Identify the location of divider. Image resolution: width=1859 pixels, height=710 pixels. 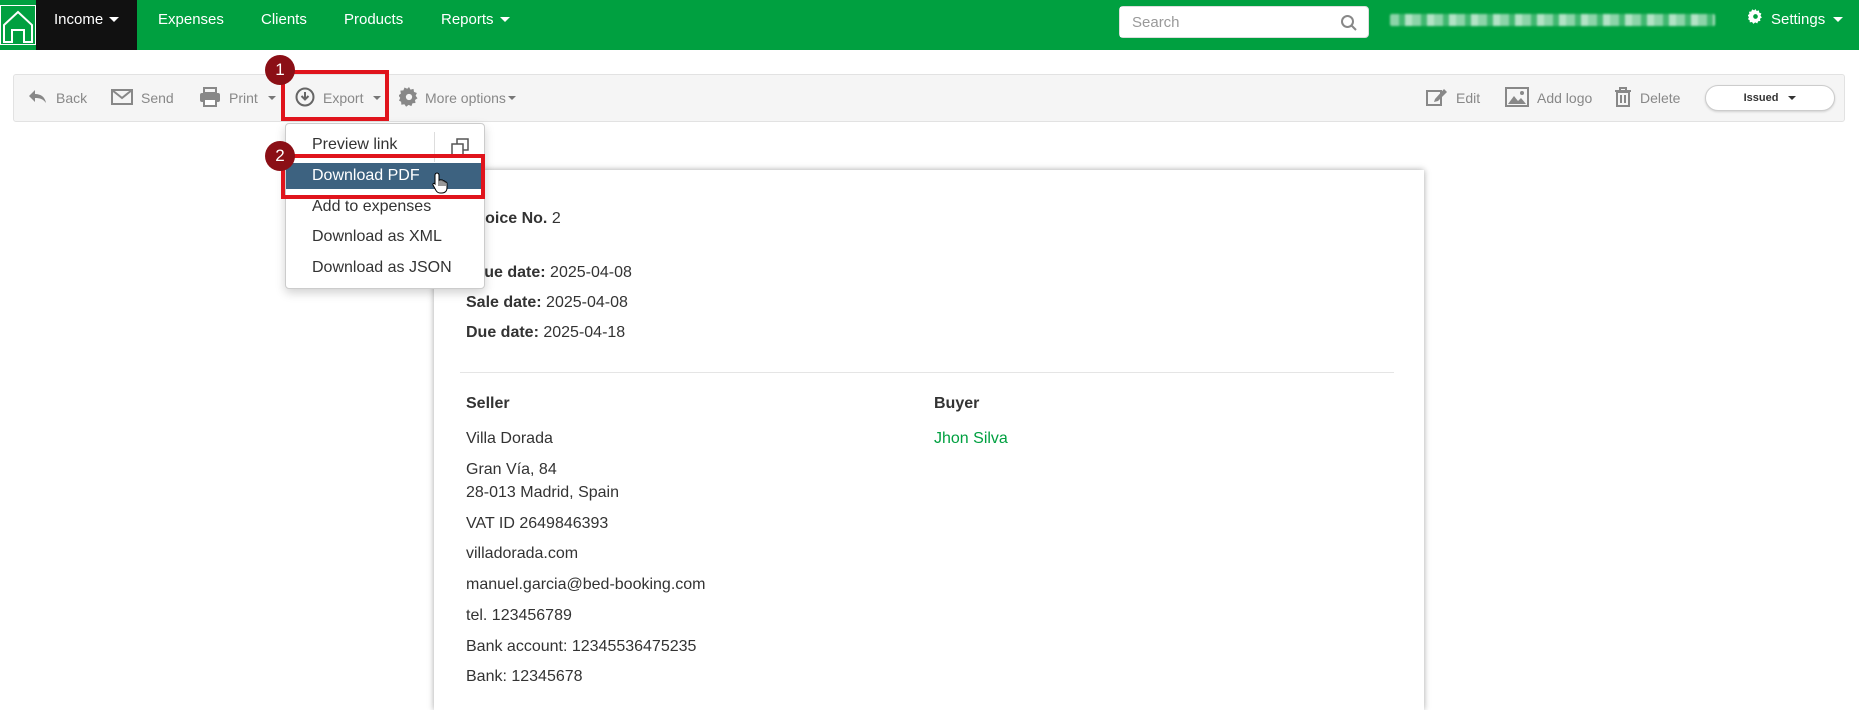
(927, 372).